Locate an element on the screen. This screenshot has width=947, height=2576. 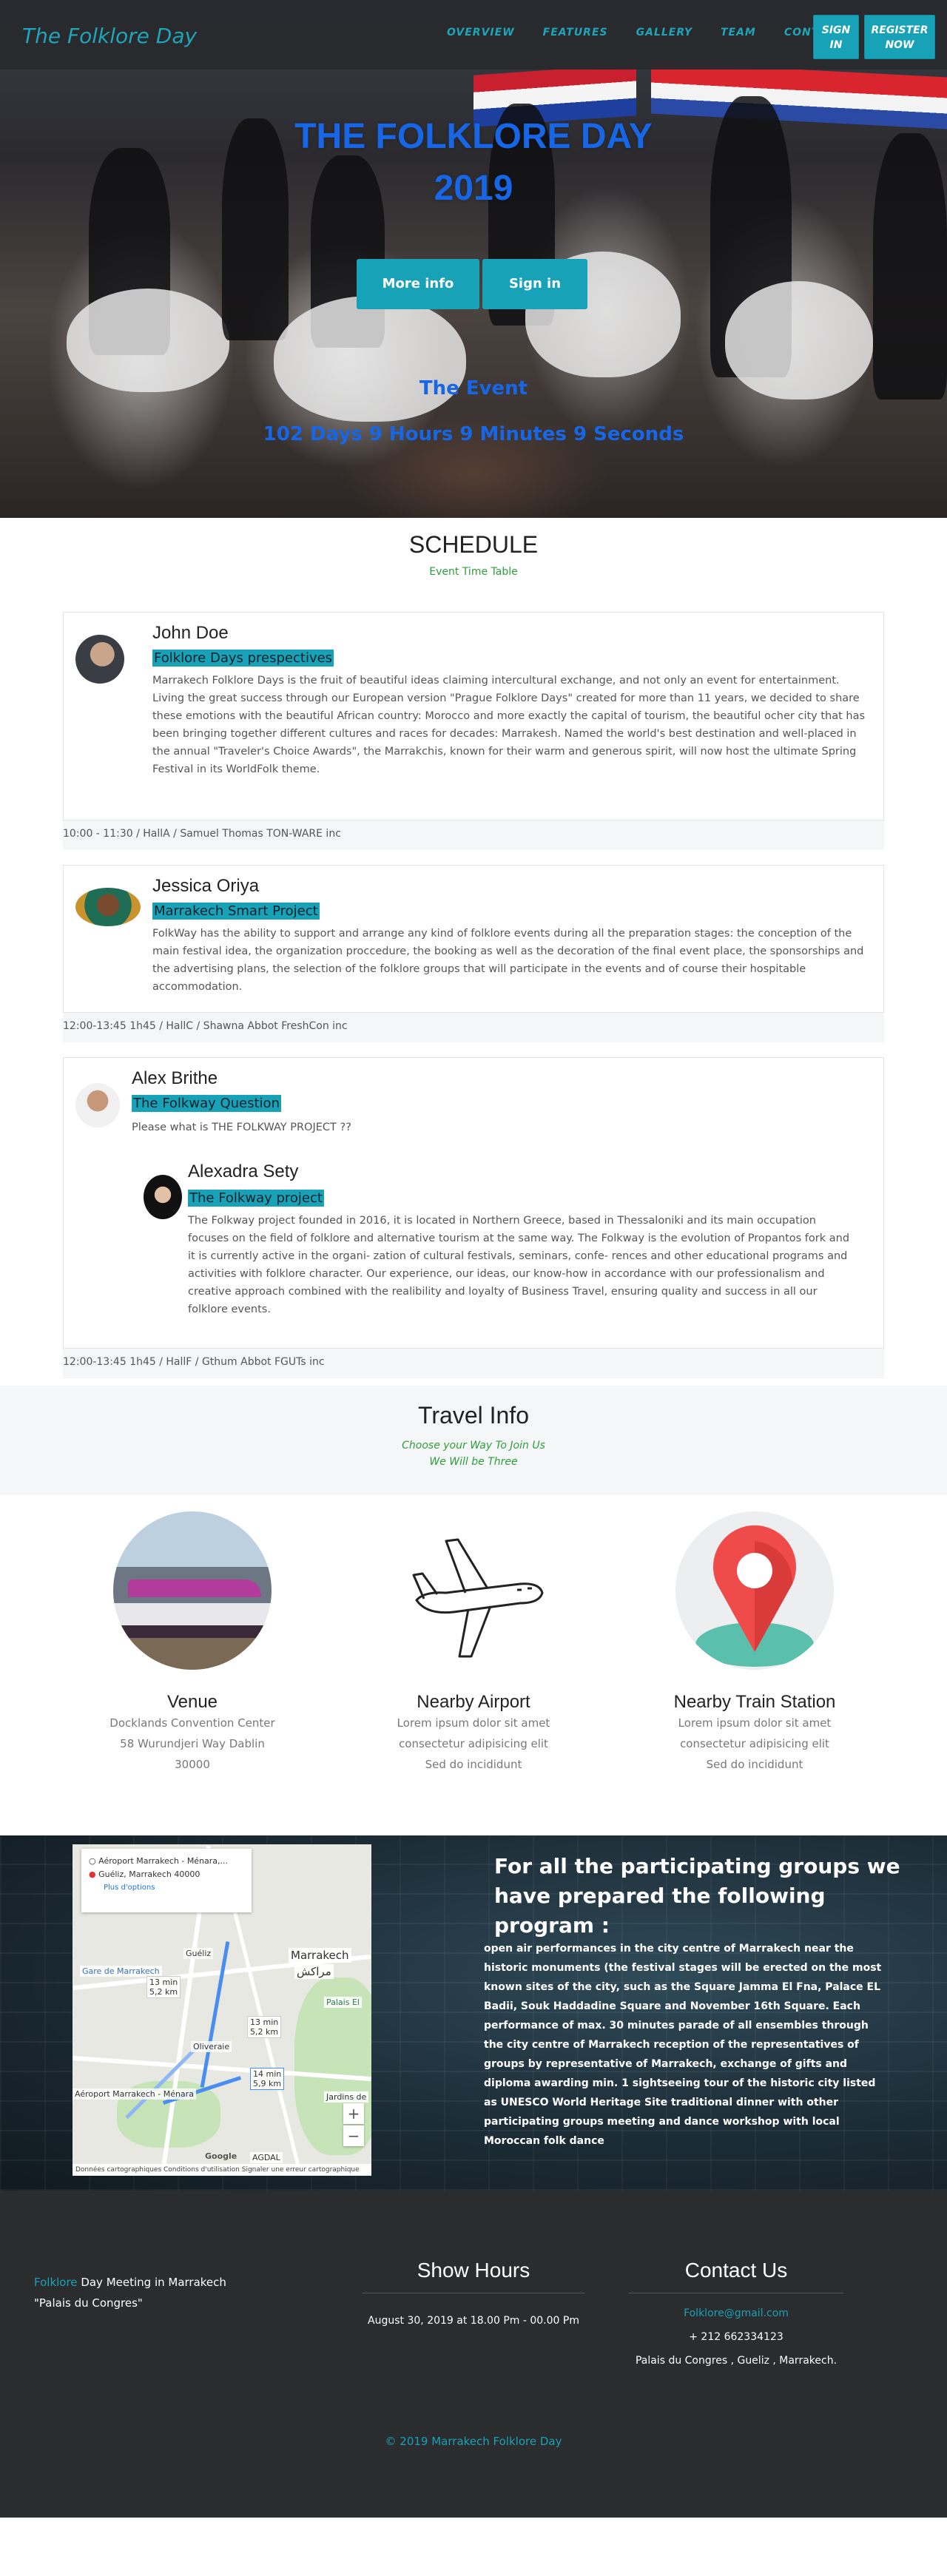
route-time: 14 min is located at coordinates (267, 2074).